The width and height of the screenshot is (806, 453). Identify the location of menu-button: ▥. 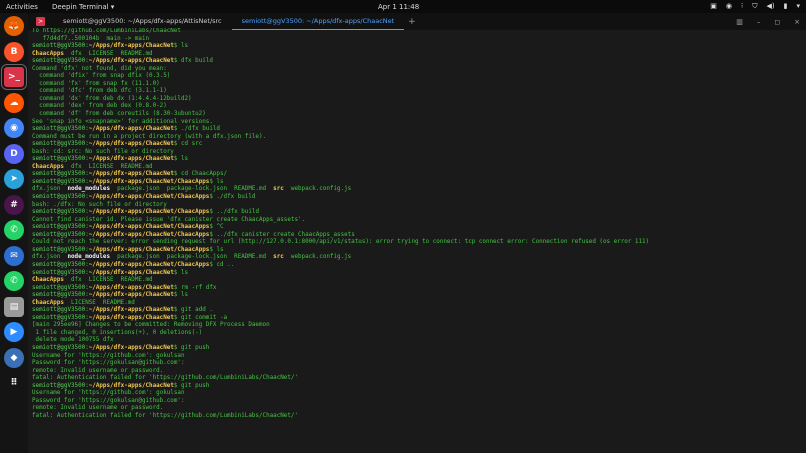
(739, 22).